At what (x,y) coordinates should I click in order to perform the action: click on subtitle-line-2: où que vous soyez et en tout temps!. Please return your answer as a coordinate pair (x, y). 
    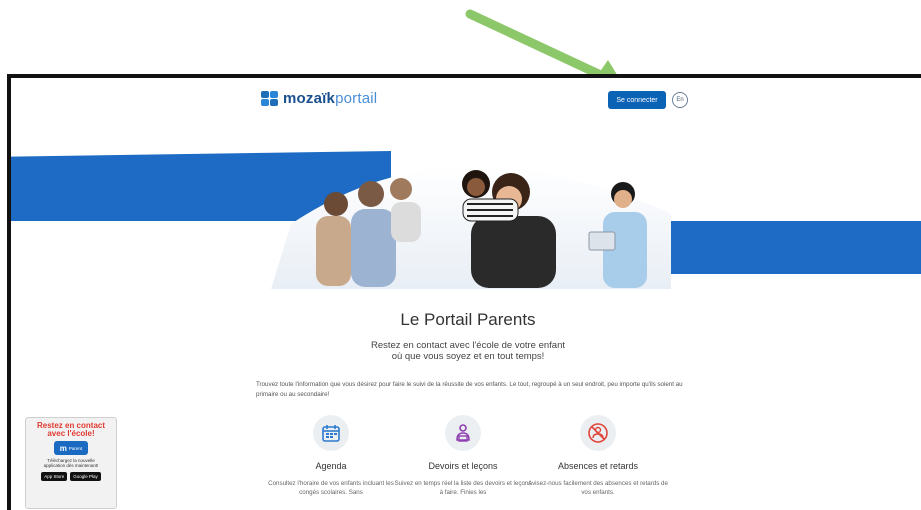
    Looking at the image, I should click on (468, 356).